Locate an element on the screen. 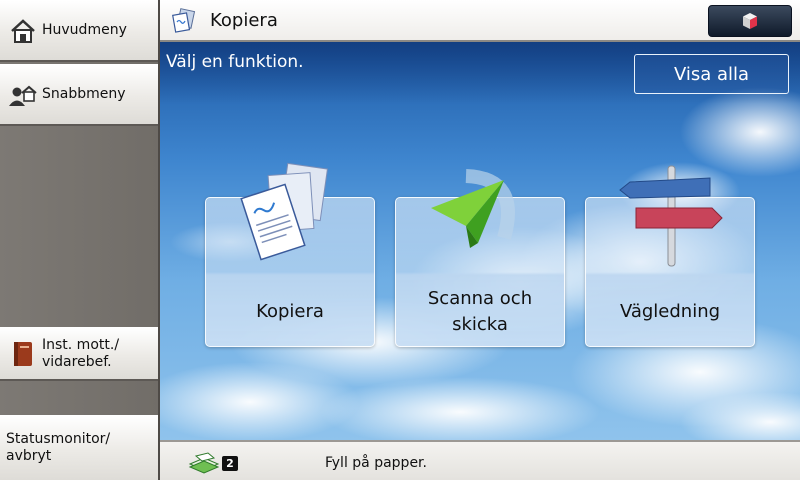 This screenshot has height=480, width=800. paper-plane-icon is located at coordinates (473, 208).